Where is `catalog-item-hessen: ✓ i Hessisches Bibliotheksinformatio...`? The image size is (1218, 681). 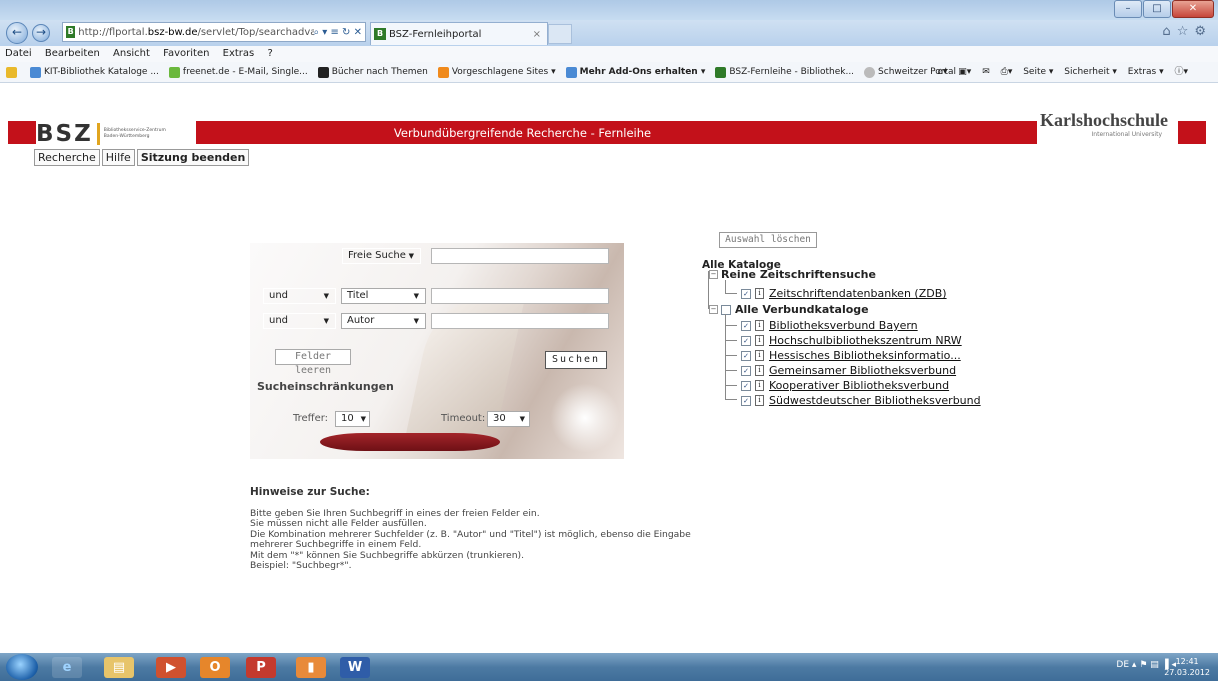
catalog-item-hessen: ✓ i Hessisches Bibliotheksinformatio... is located at coordinates (851, 355).